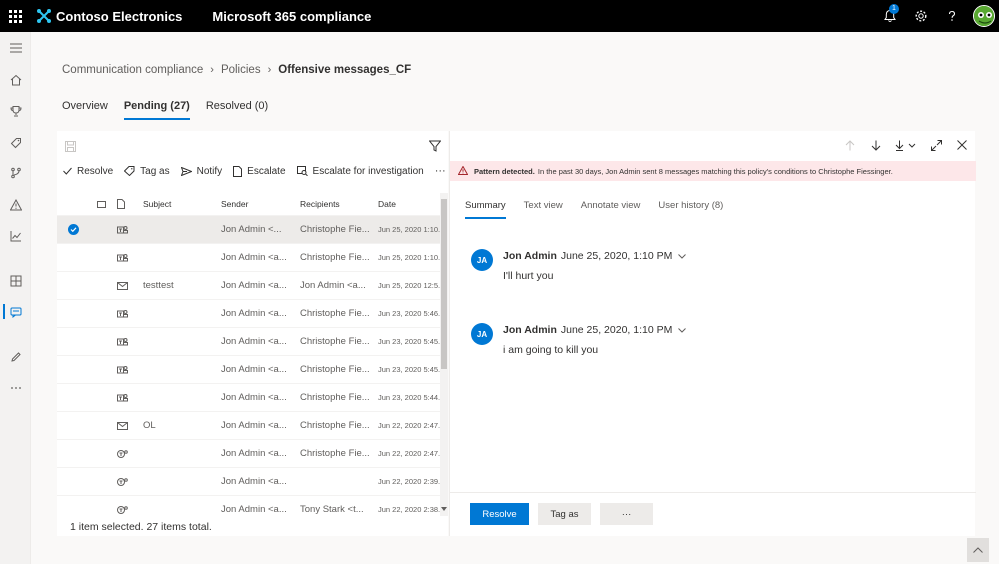  What do you see at coordinates (499, 514) in the screenshot?
I see `resolve-primary-button: Resolve` at bounding box center [499, 514].